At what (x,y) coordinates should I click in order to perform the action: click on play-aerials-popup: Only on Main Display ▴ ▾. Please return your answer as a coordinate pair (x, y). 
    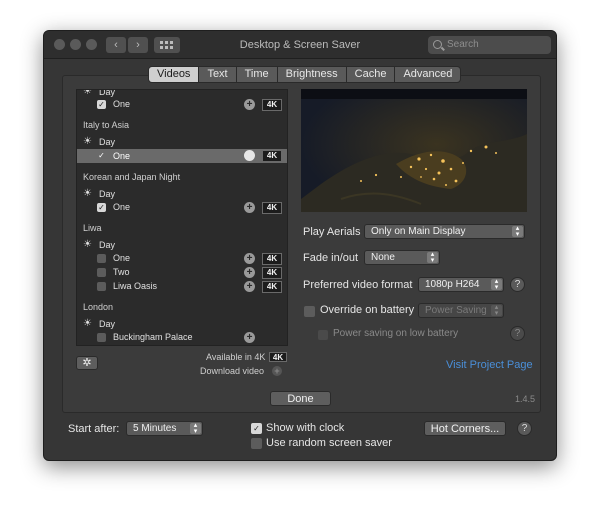
    Looking at the image, I should click on (444, 231).